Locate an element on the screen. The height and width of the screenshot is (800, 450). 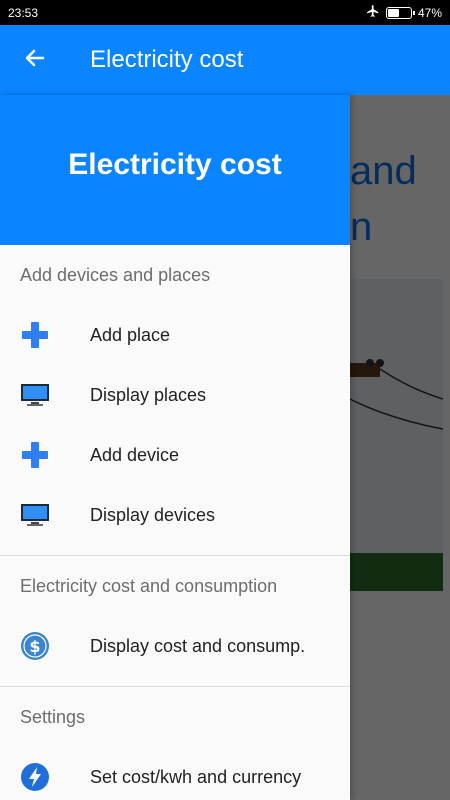
menu-label: Display places is located at coordinates (148, 394).